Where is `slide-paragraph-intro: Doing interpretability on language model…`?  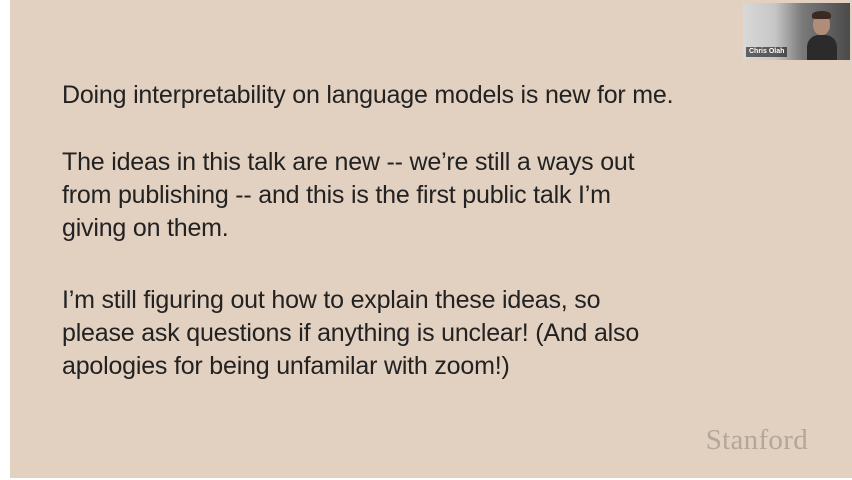 slide-paragraph-intro: Doing interpretability on language model… is located at coordinates (368, 95).